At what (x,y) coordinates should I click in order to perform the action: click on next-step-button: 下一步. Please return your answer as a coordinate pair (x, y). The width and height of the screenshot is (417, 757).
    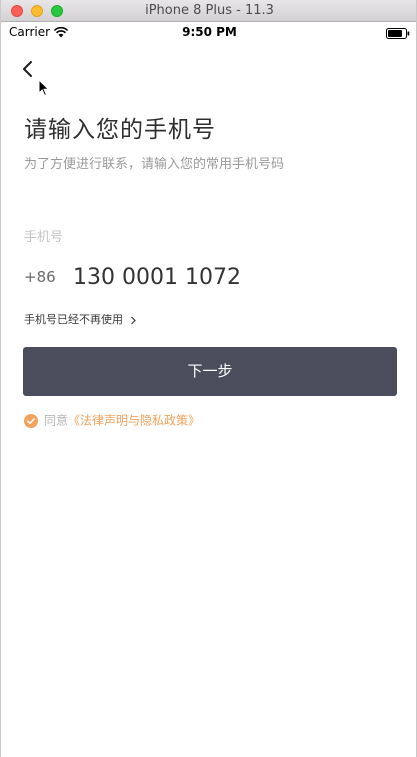
    Looking at the image, I should click on (210, 371).